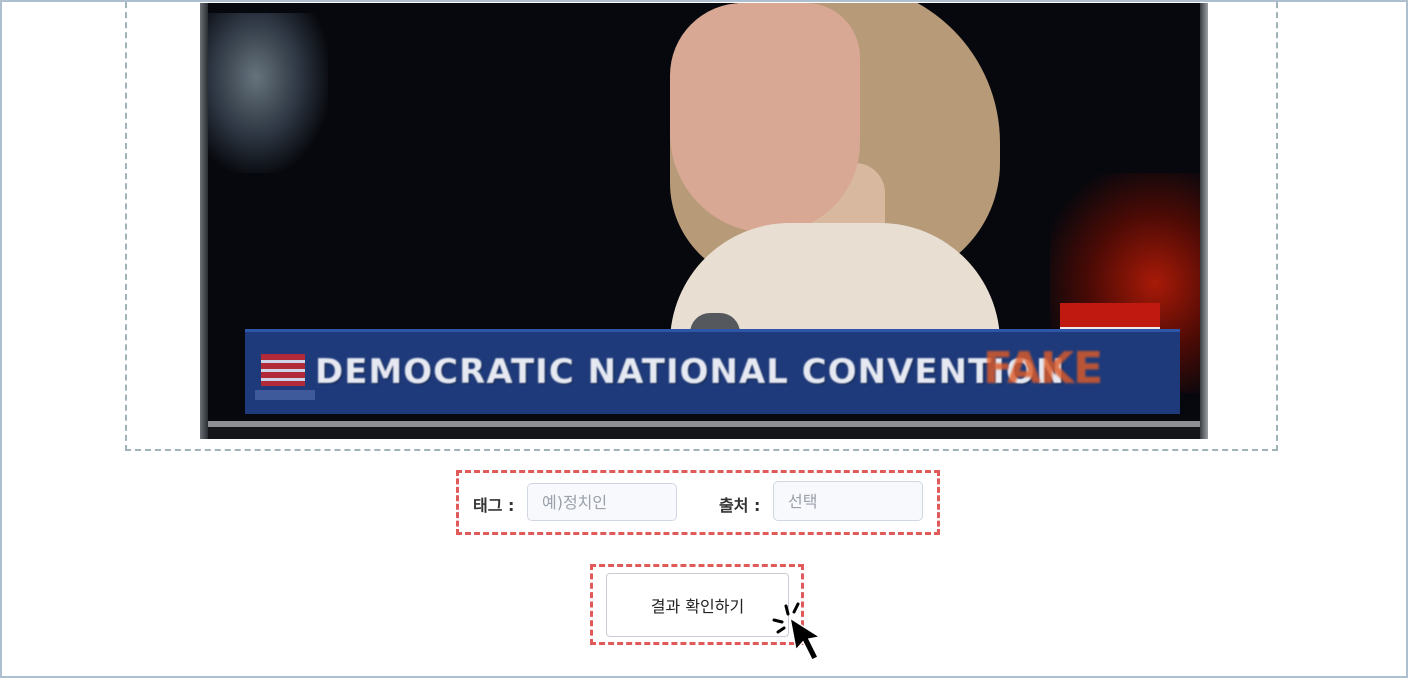 The height and width of the screenshot is (678, 1408). Describe the element at coordinates (797, 632) in the screenshot. I see `click-cursor-icon` at that location.